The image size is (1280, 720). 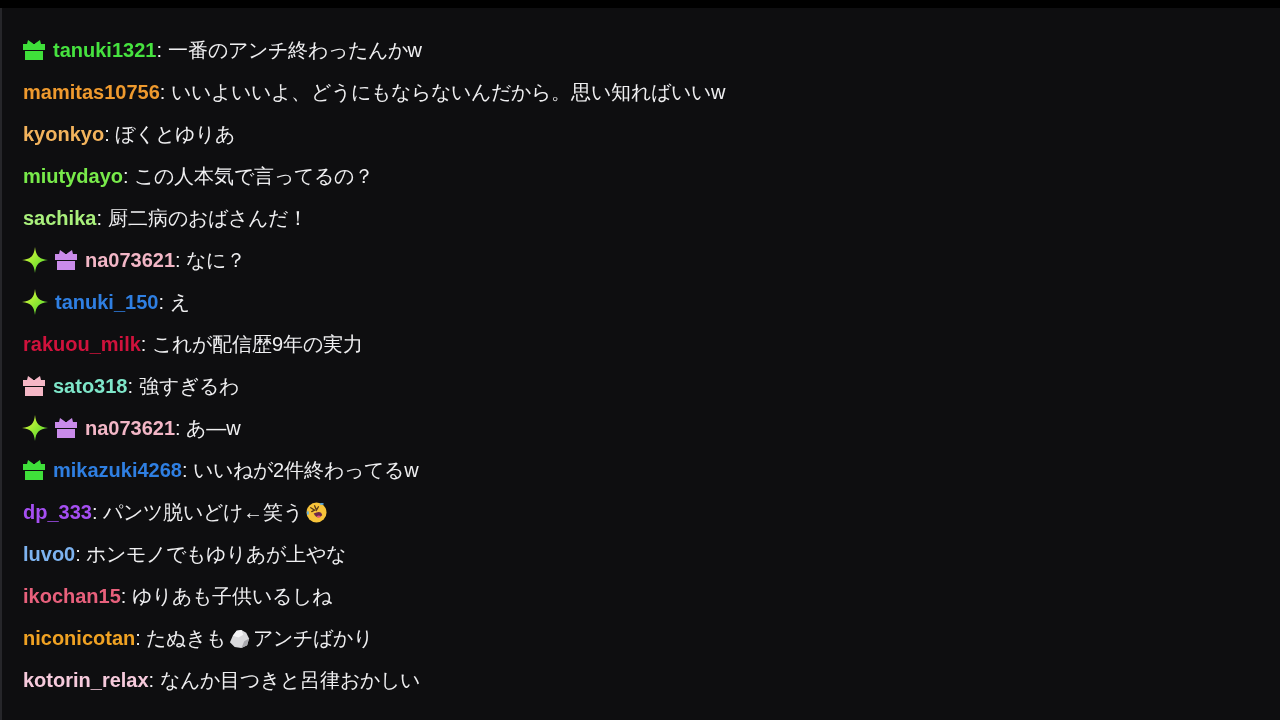 I want to click on username: mamitas10756, so click(x=91, y=92).